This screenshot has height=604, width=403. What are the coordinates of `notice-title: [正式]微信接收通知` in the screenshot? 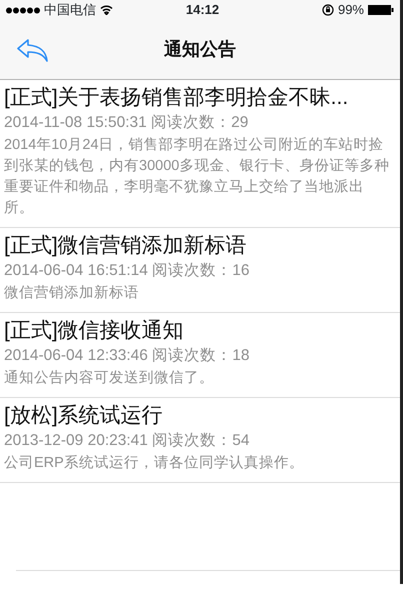 It's located at (94, 331).